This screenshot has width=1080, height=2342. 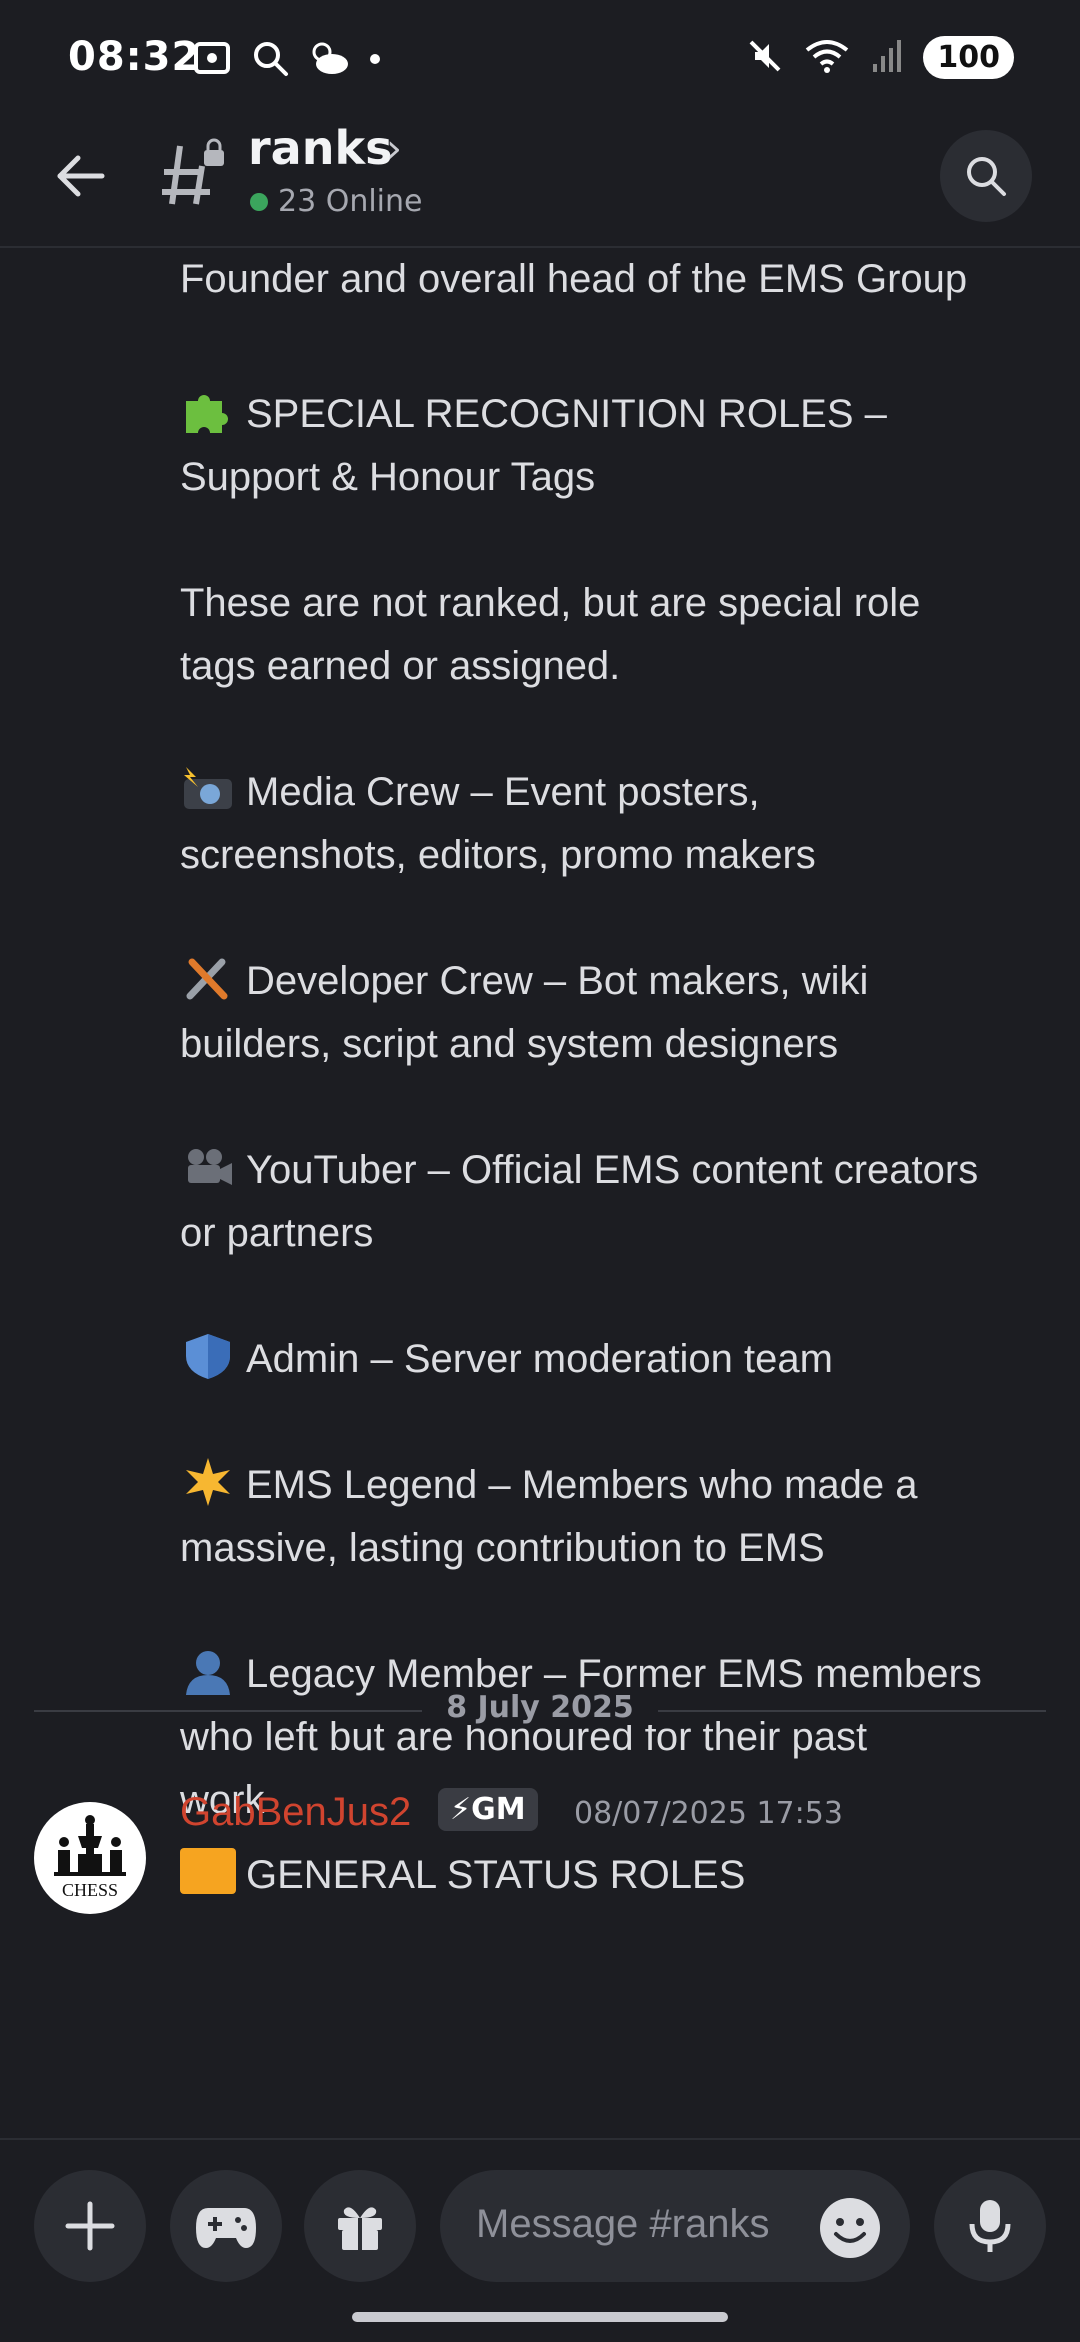 What do you see at coordinates (208, 411) in the screenshot?
I see `puzzle-icon` at bounding box center [208, 411].